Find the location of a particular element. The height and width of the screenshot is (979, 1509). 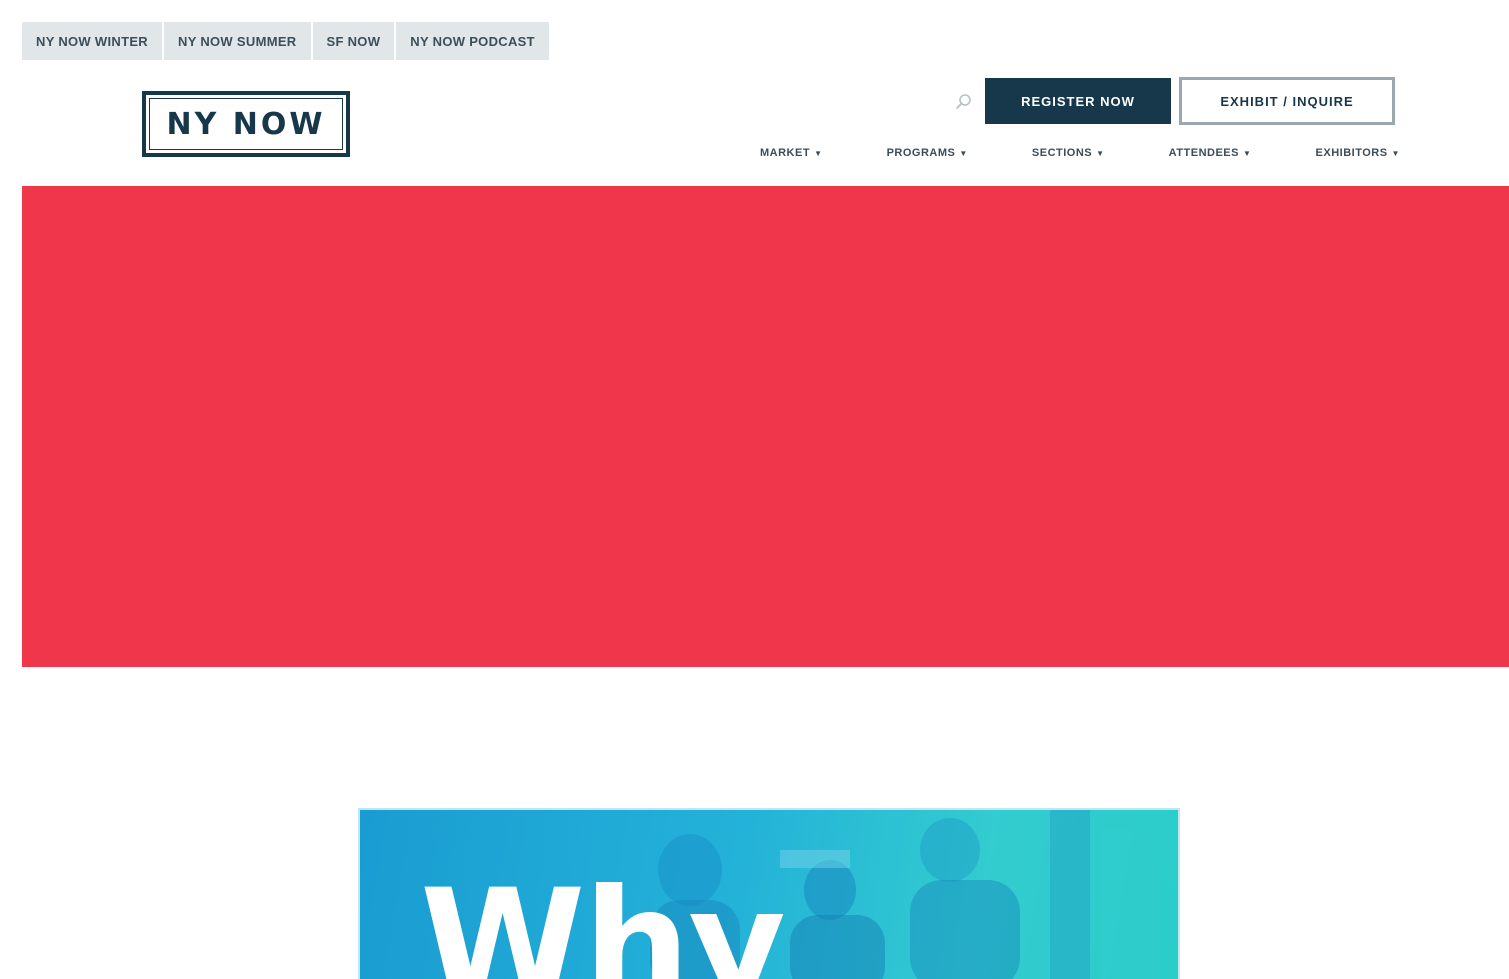

logo-text: NY NOW is located at coordinates (246, 124).